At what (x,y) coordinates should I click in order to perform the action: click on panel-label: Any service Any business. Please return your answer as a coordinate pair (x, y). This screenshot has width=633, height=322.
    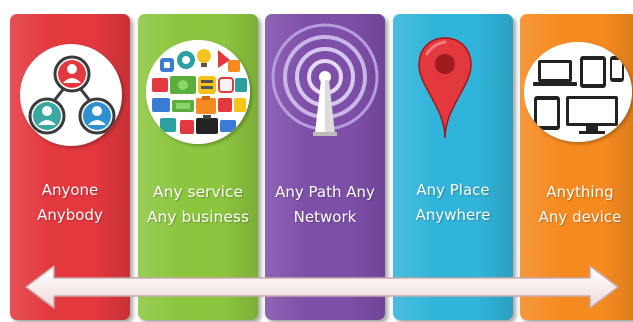
    Looking at the image, I should click on (198, 205).